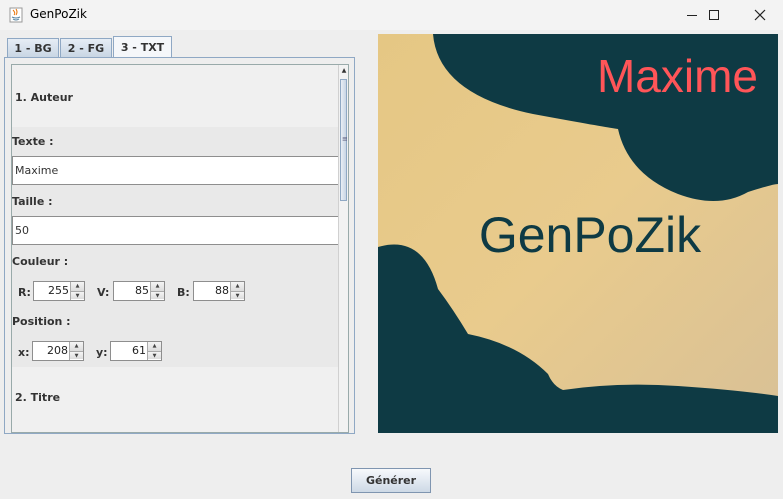 This screenshot has width=783, height=499. I want to click on x-spinner: 208 ▲ ▼, so click(58, 351).